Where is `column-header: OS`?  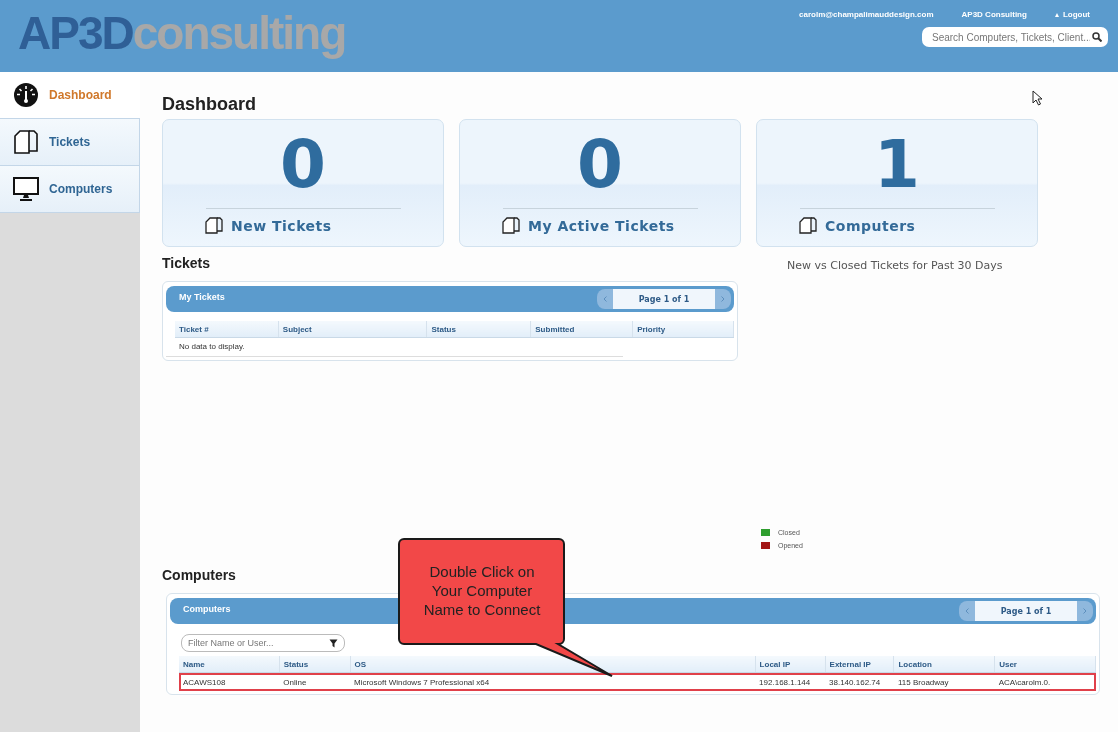 column-header: OS is located at coordinates (553, 664).